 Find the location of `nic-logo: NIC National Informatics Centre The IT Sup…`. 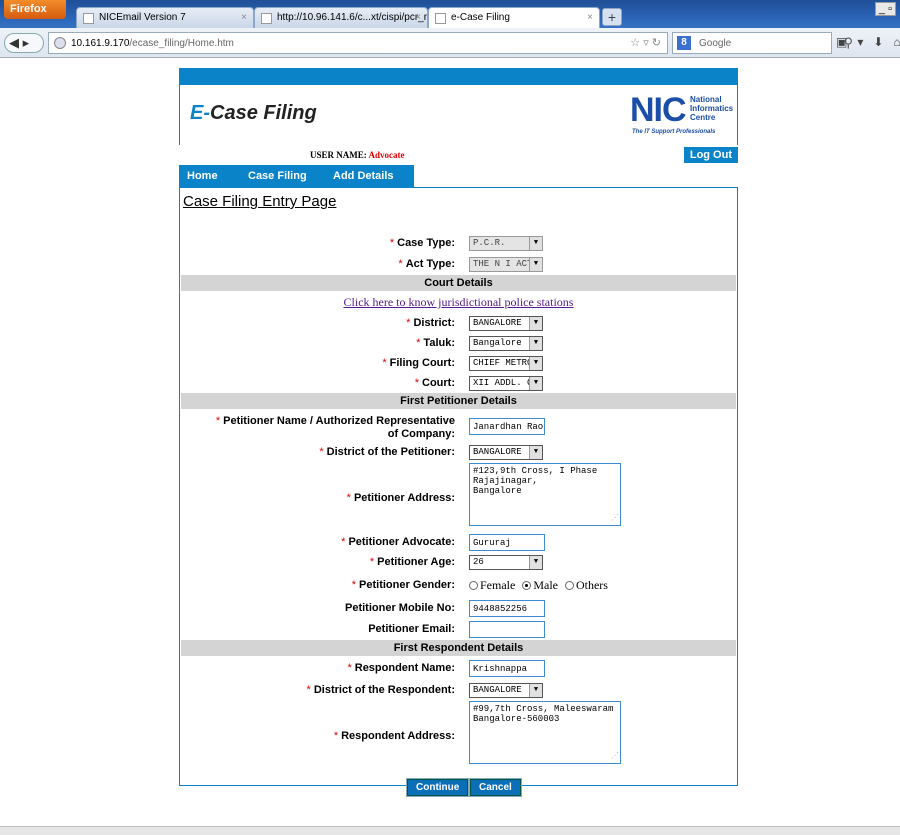

nic-logo: NIC National Informatics Centre The IT Sup… is located at coordinates (682, 113).